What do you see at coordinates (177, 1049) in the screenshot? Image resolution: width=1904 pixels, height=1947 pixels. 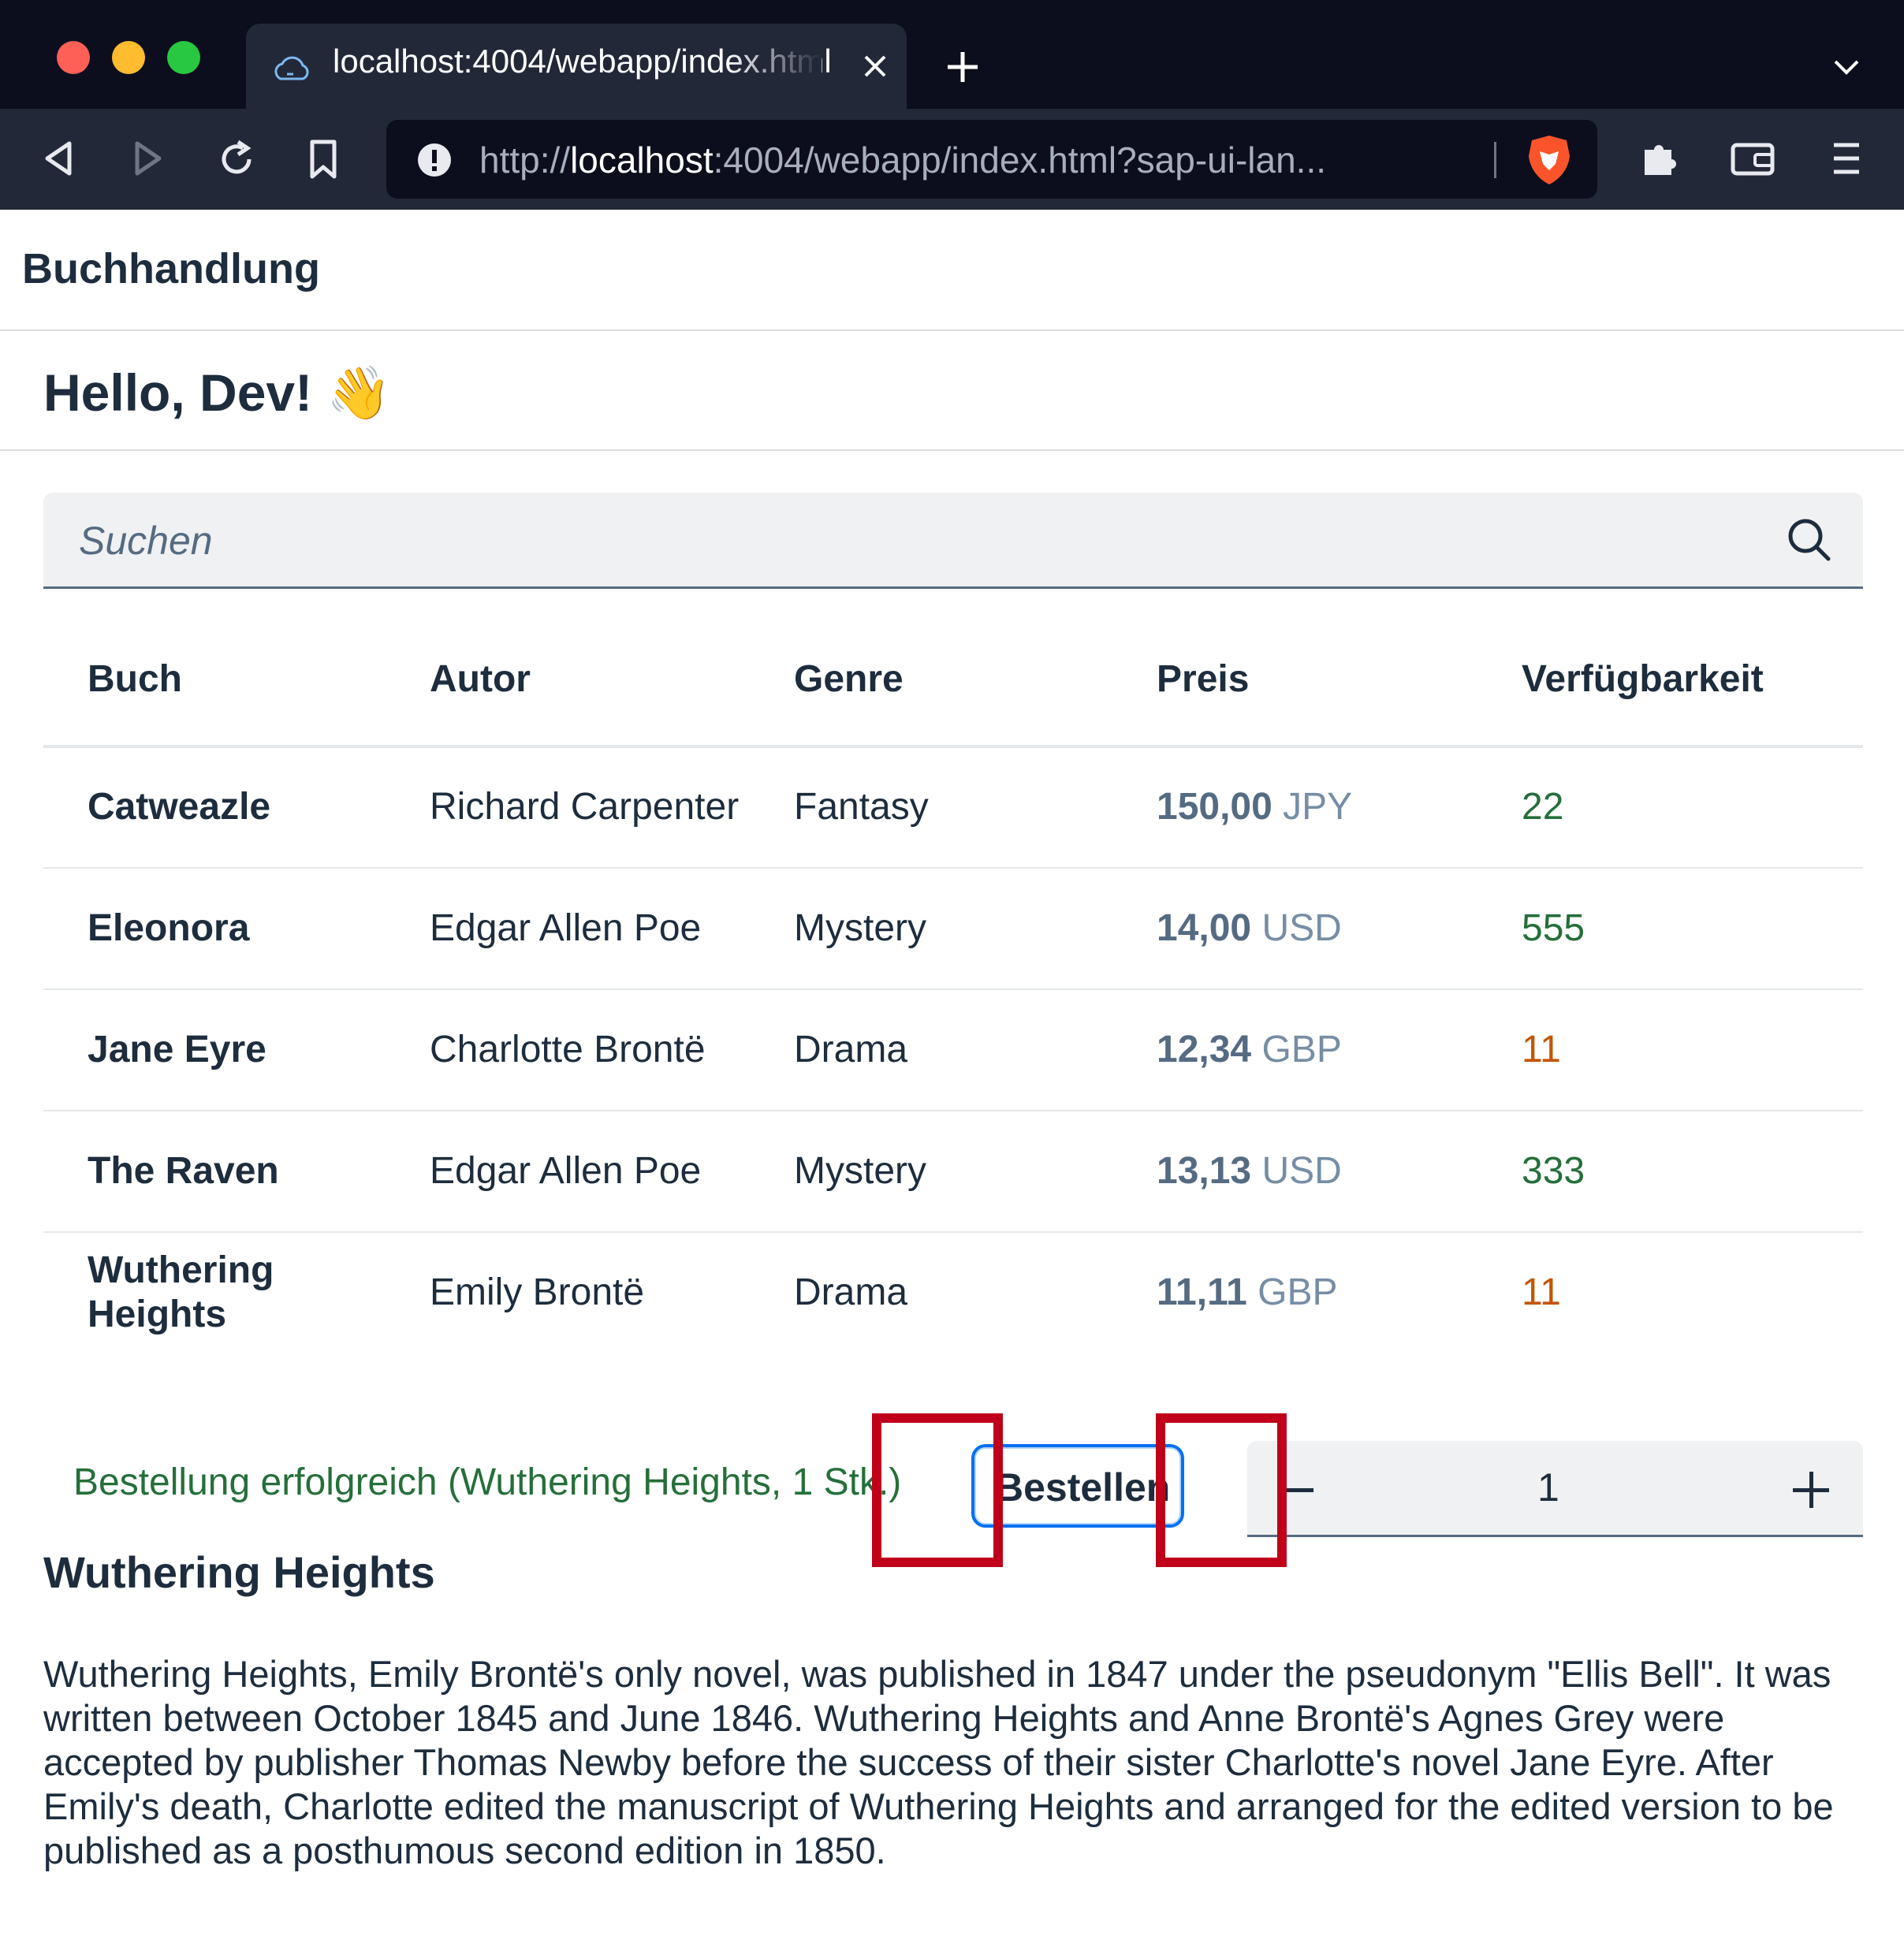 I see `book-title: Jane Eyre` at bounding box center [177, 1049].